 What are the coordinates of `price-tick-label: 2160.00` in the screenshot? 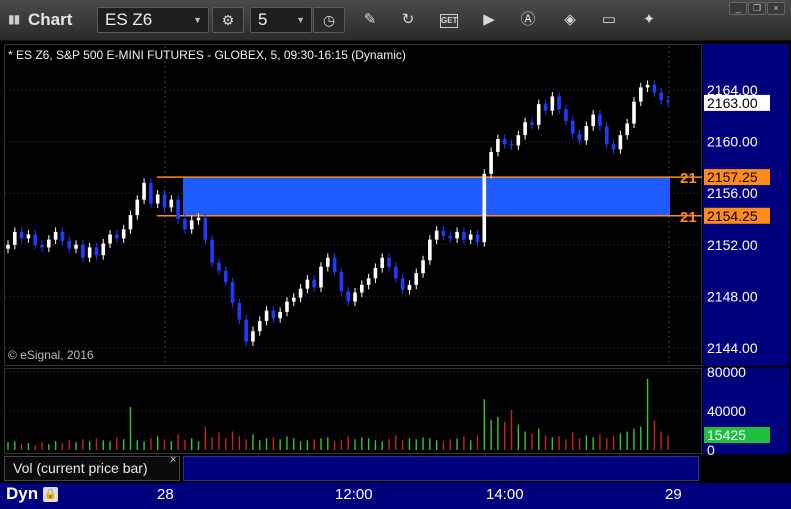 It's located at (732, 142).